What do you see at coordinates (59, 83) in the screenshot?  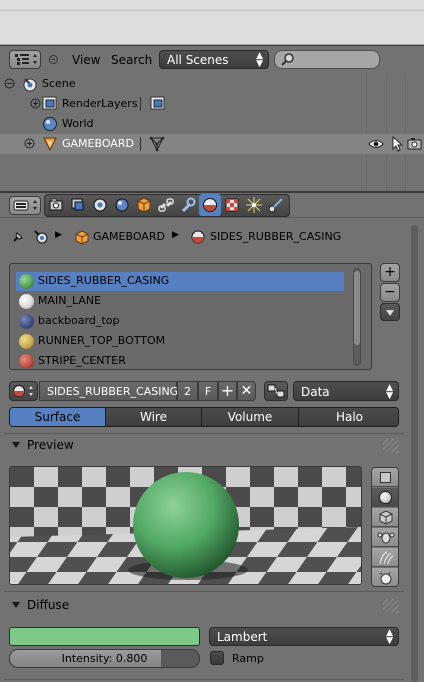 I see `tree-label-scene: Scene` at bounding box center [59, 83].